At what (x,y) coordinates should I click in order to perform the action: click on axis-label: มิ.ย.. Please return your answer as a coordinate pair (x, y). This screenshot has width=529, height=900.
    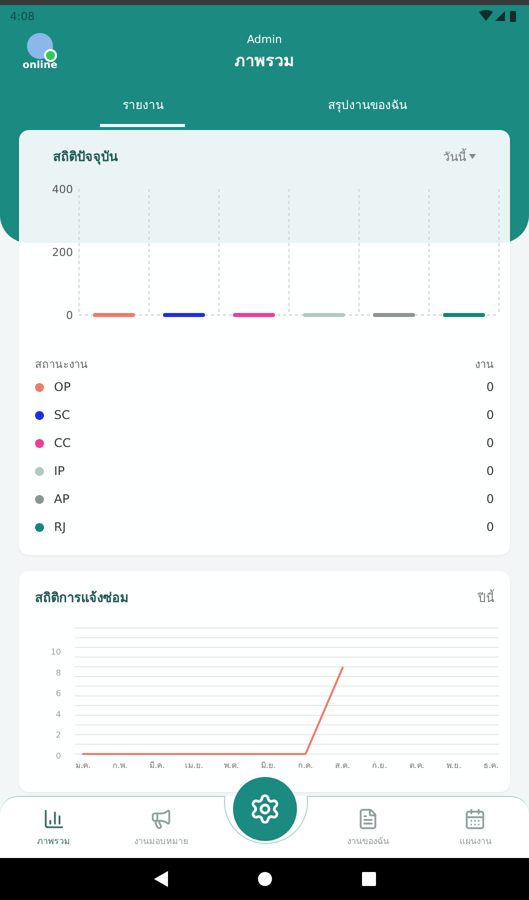
    Looking at the image, I should click on (268, 765).